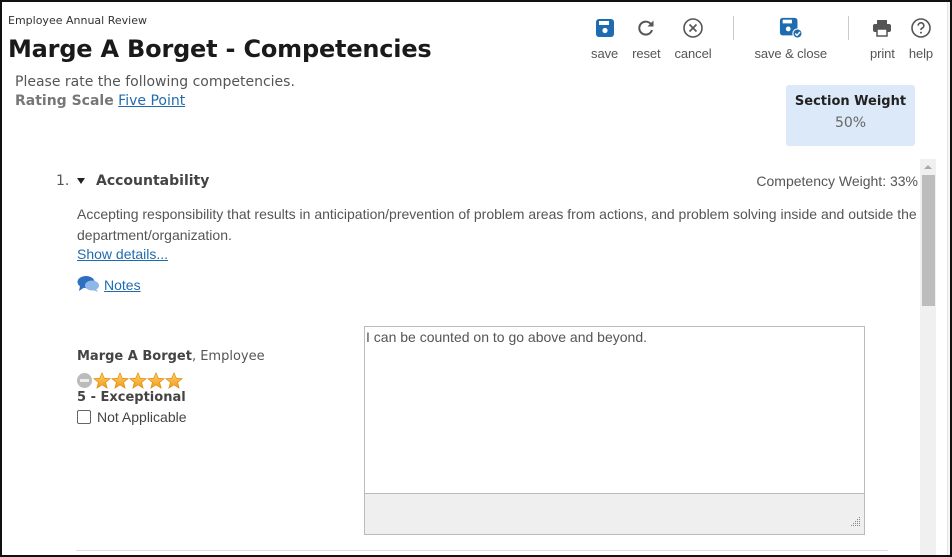 The height and width of the screenshot is (557, 952). I want to click on cancel-button: cancel, so click(693, 38).